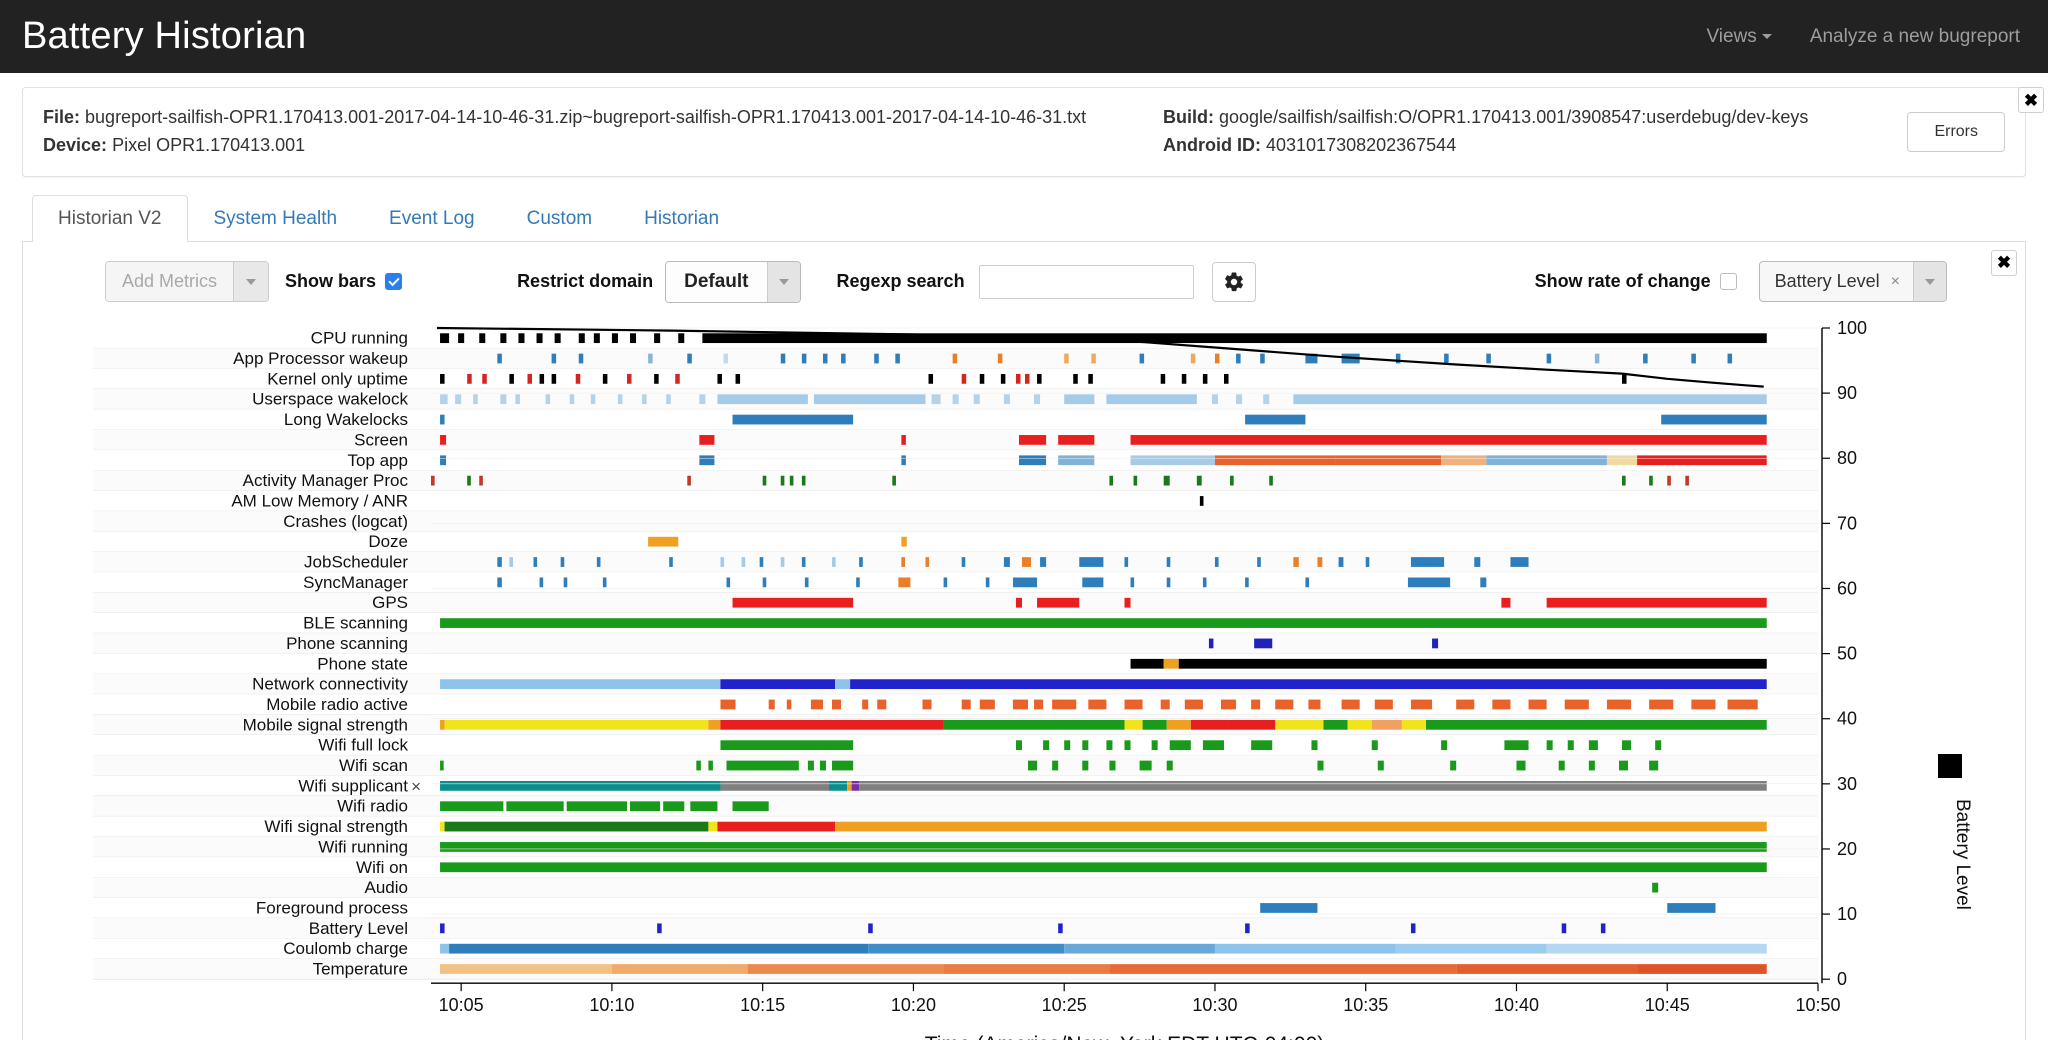 This screenshot has height=1040, width=2048. I want to click on timeline-row: Wifi signal strength, so click(955, 827).